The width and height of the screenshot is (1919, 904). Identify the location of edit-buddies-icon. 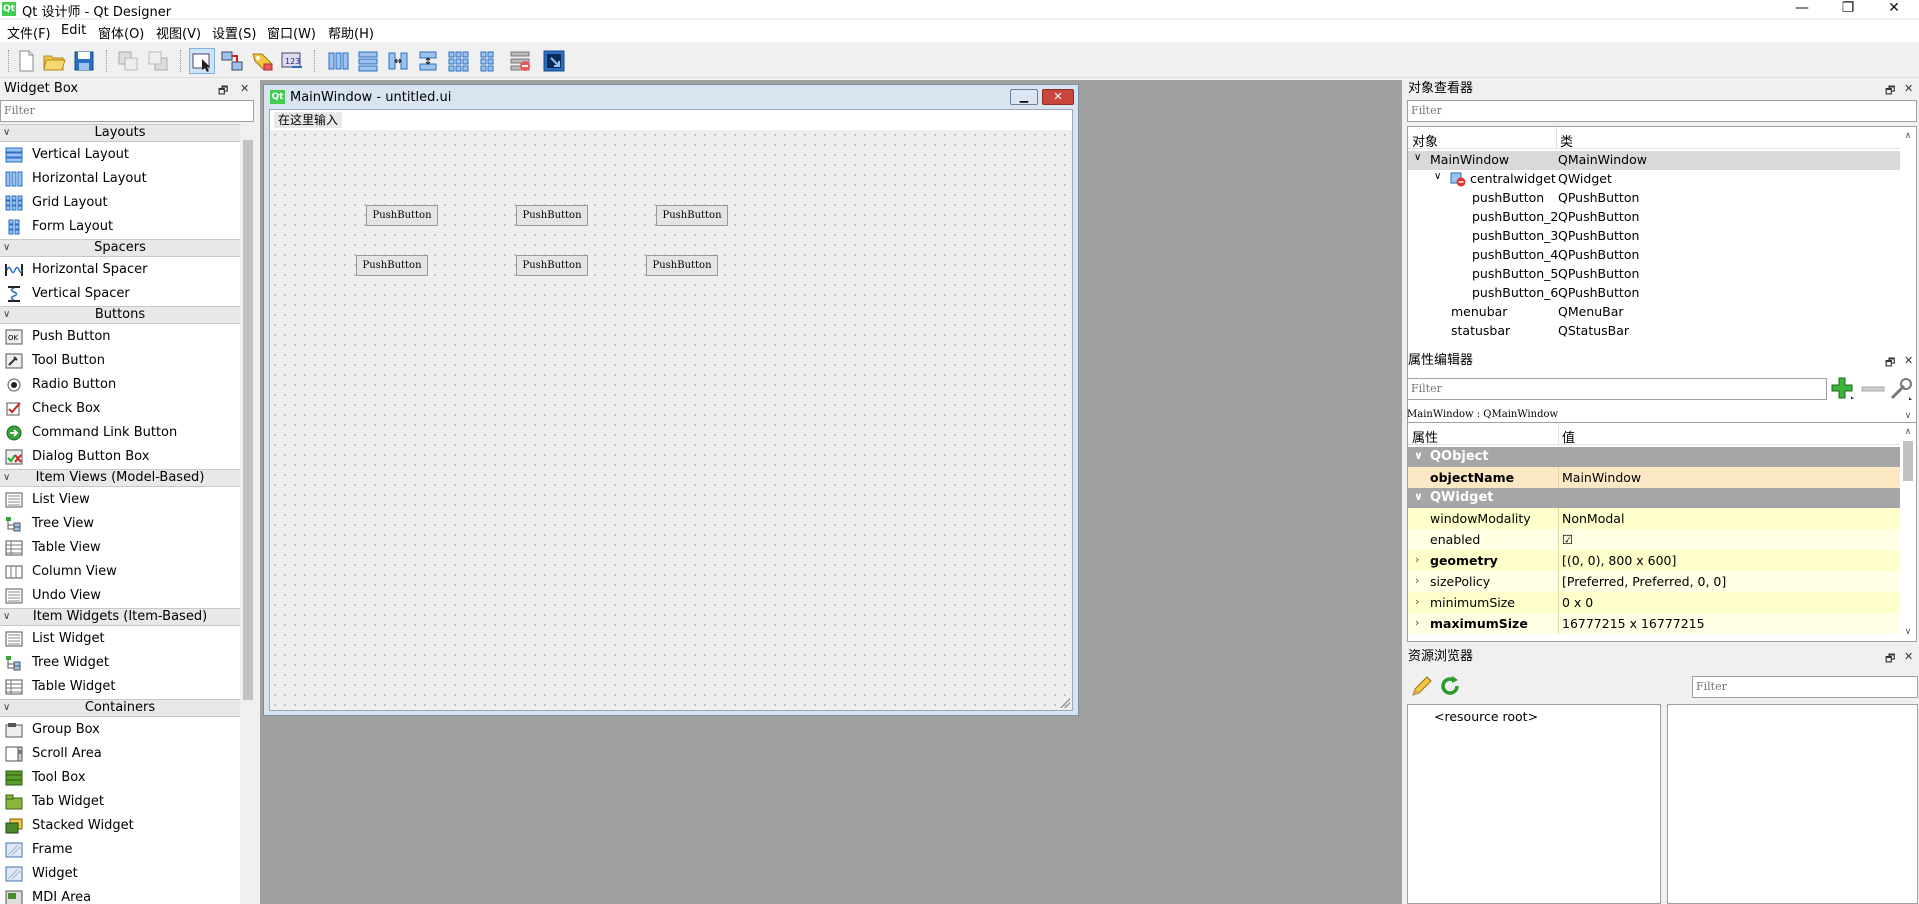
(262, 61).